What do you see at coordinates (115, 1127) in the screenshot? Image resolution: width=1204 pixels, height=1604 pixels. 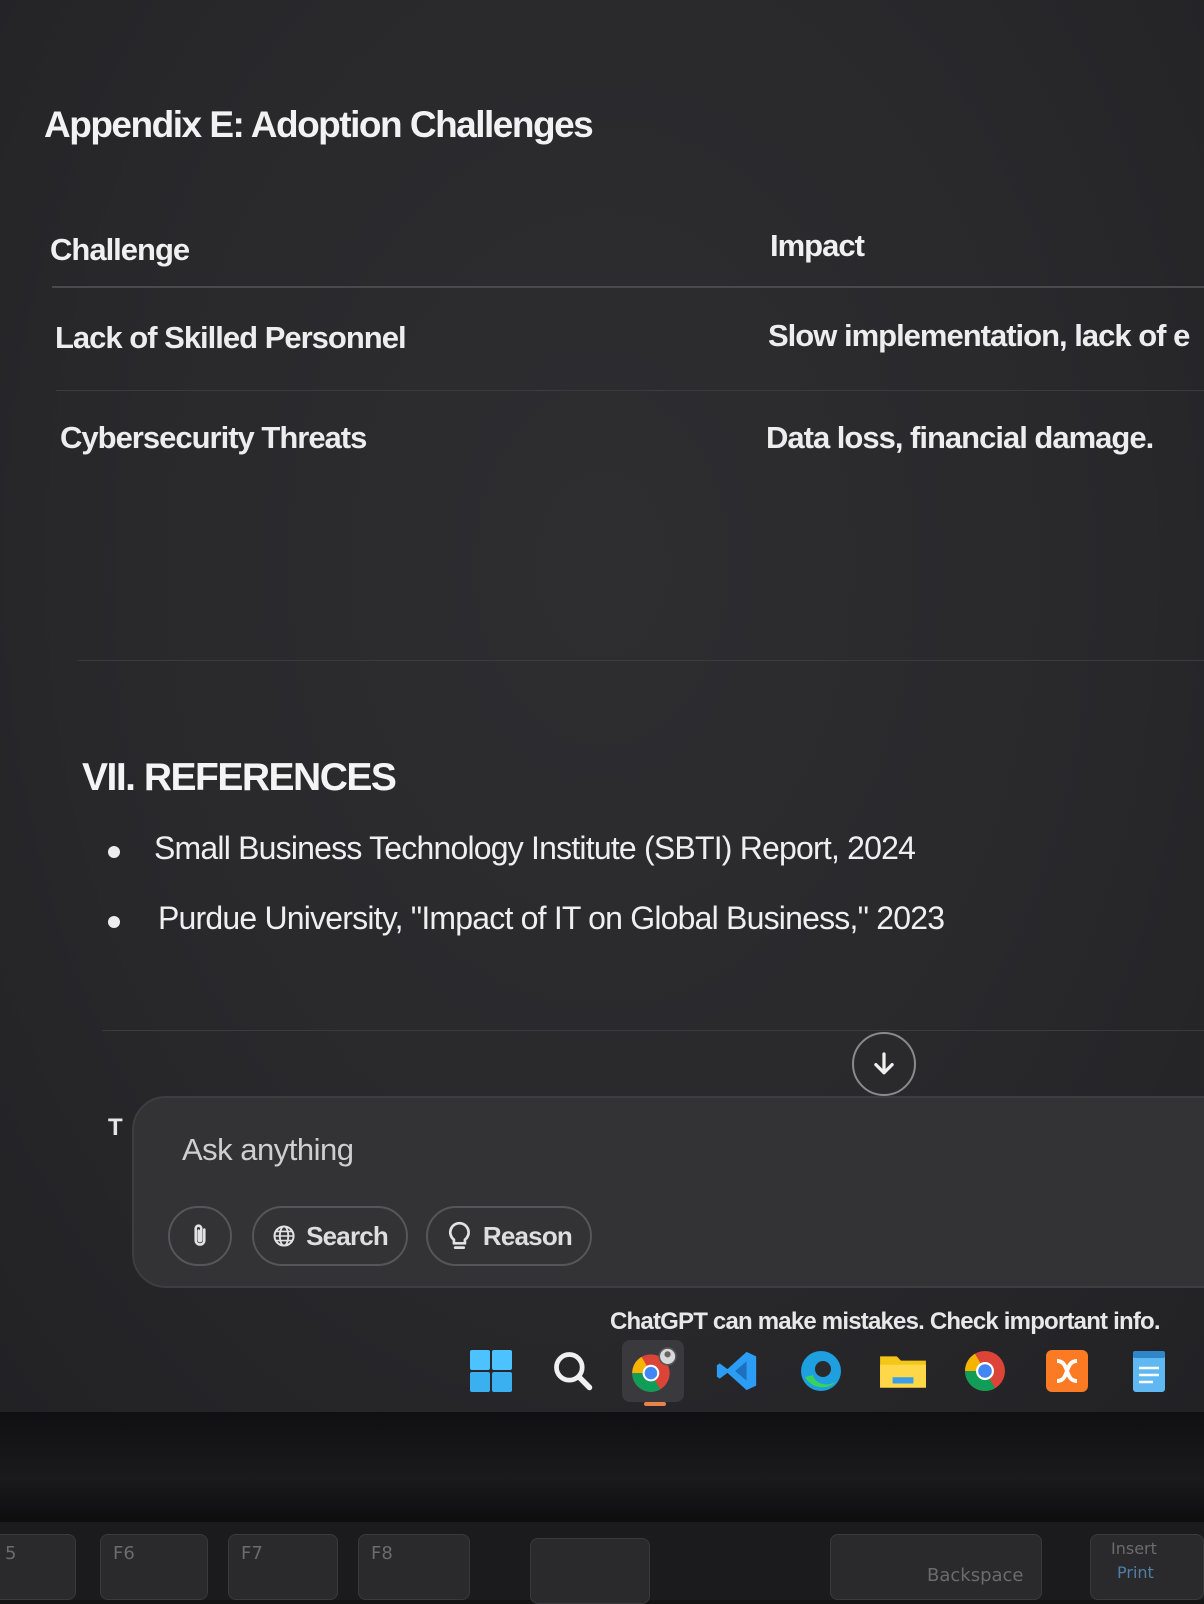 I see `partial-message-text: T` at bounding box center [115, 1127].